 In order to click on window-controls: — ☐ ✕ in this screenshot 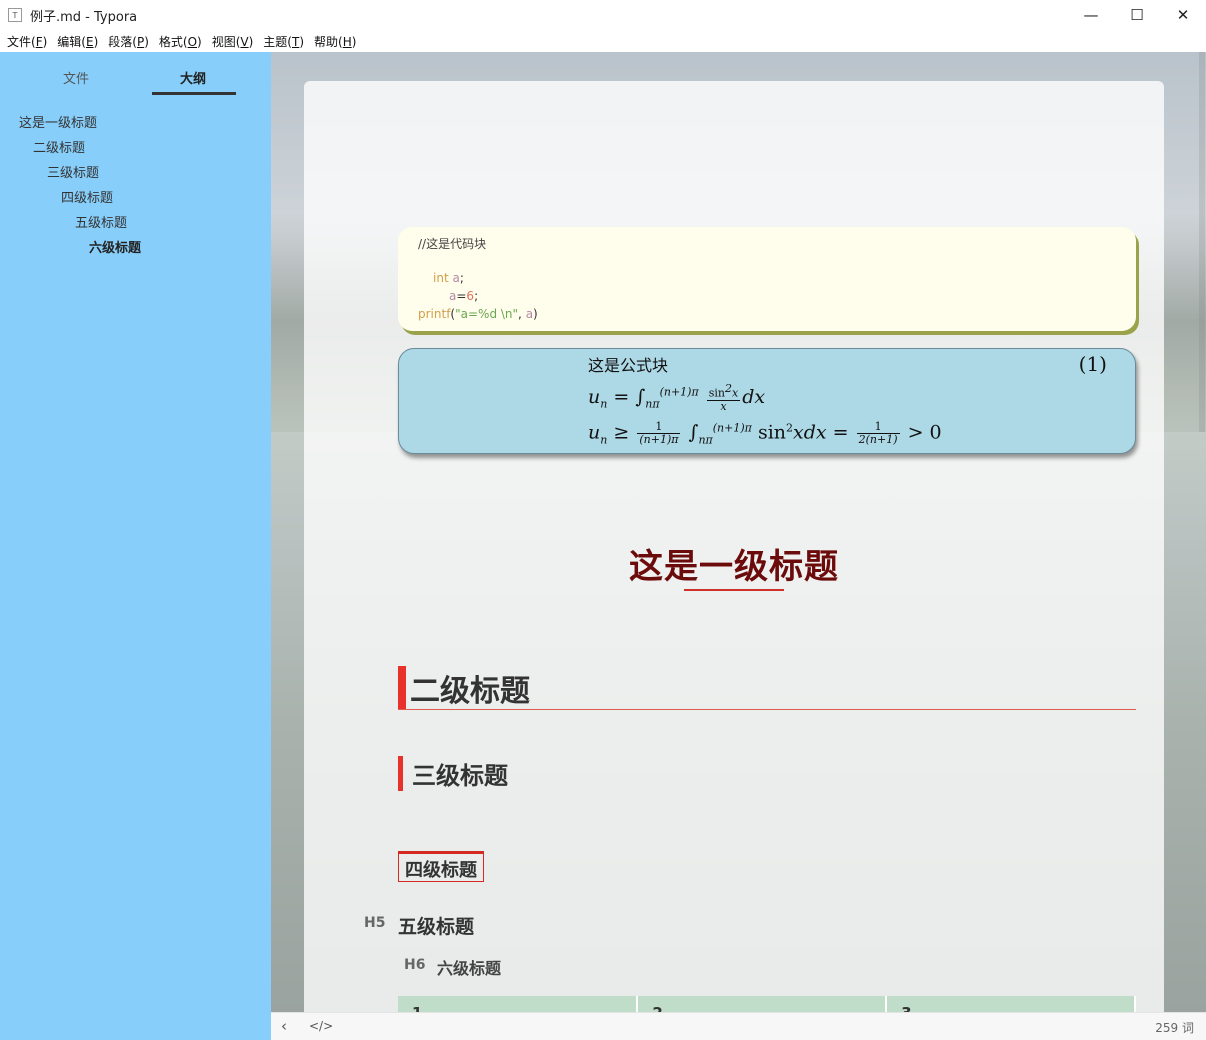, I will do `click(1137, 15)`.